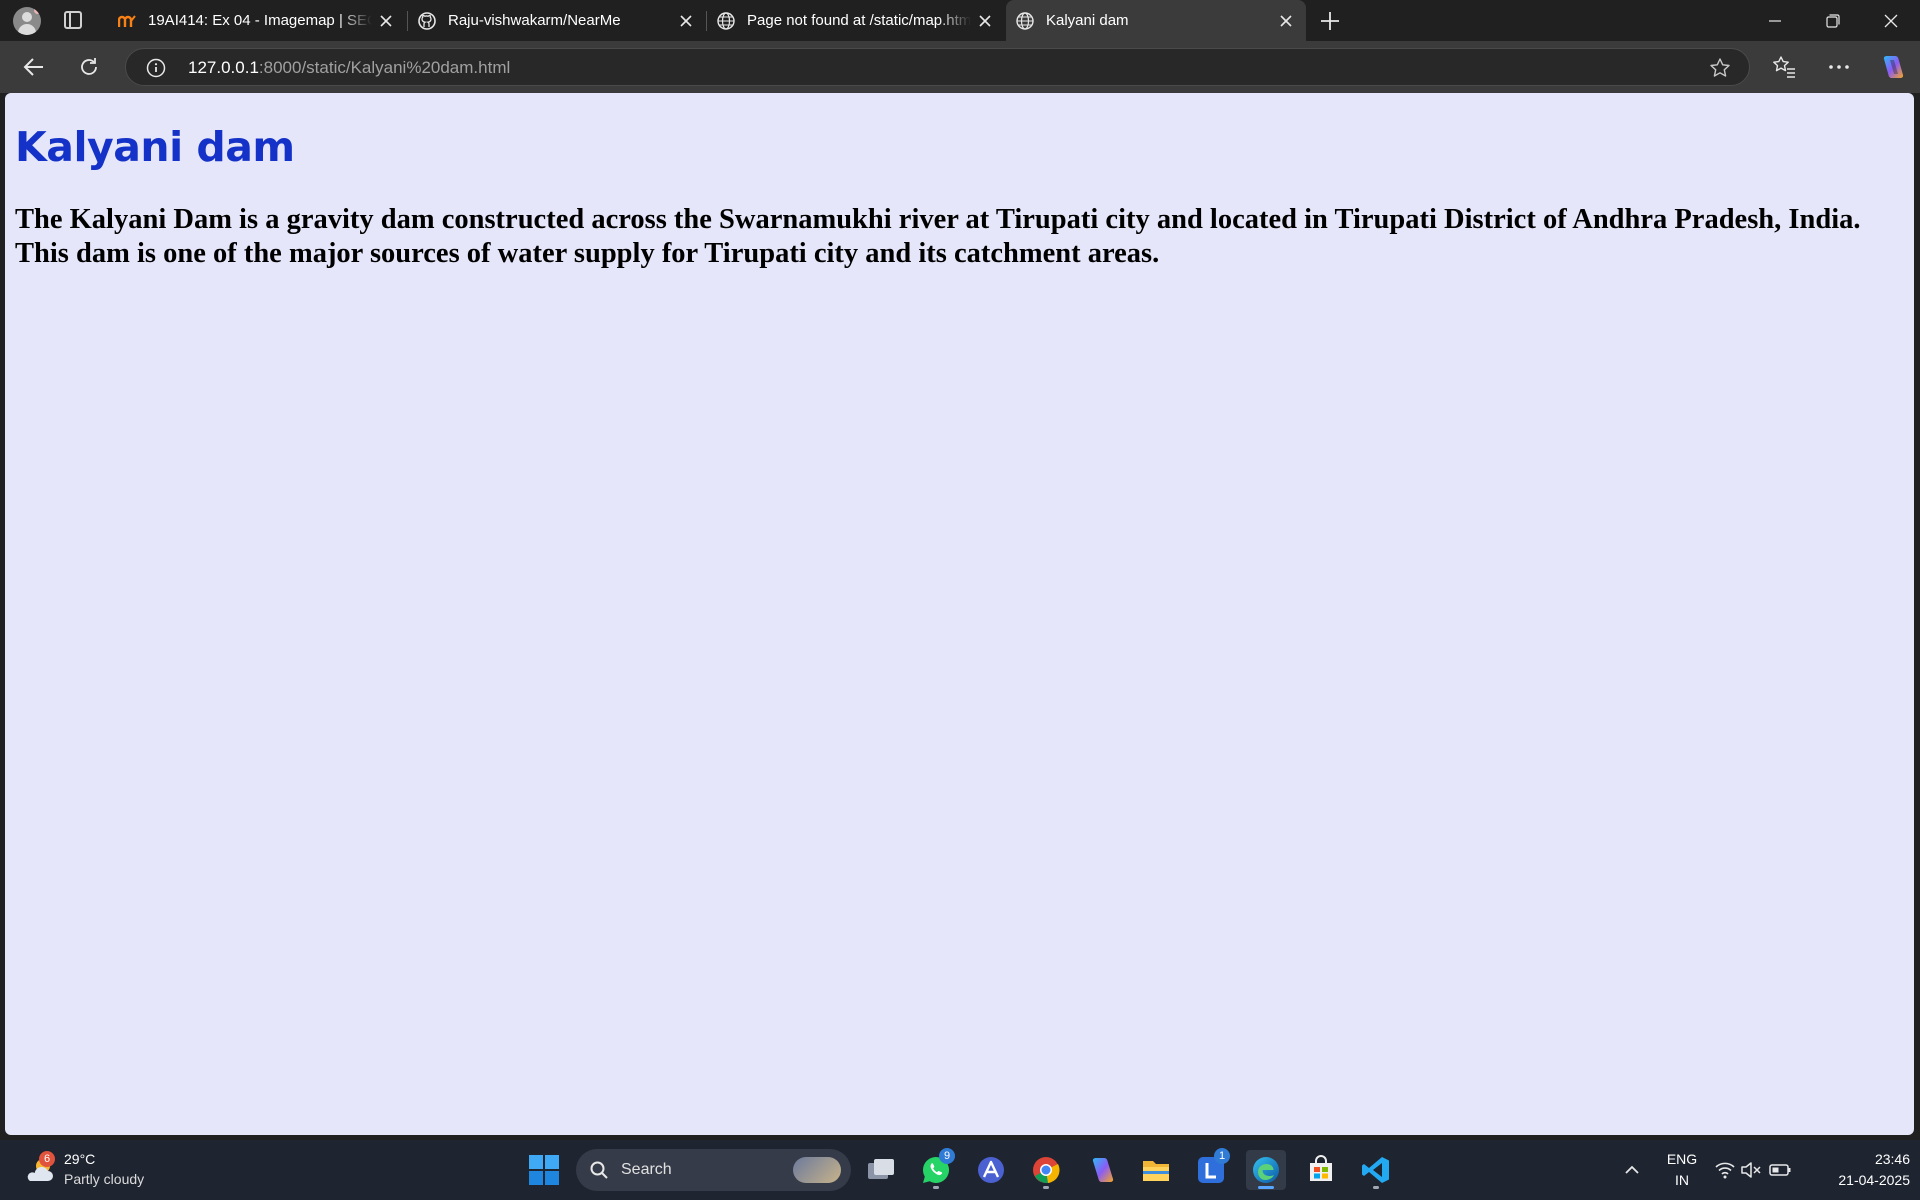  What do you see at coordinates (1833, 20) in the screenshot?
I see `restore-icon` at bounding box center [1833, 20].